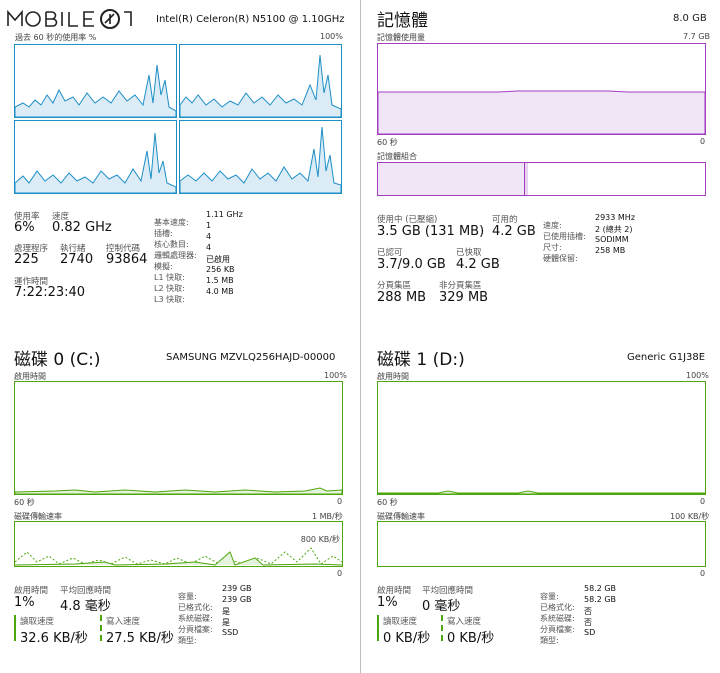  I want to click on disk0-resp-value: 4.8 毫秒, so click(85, 606).